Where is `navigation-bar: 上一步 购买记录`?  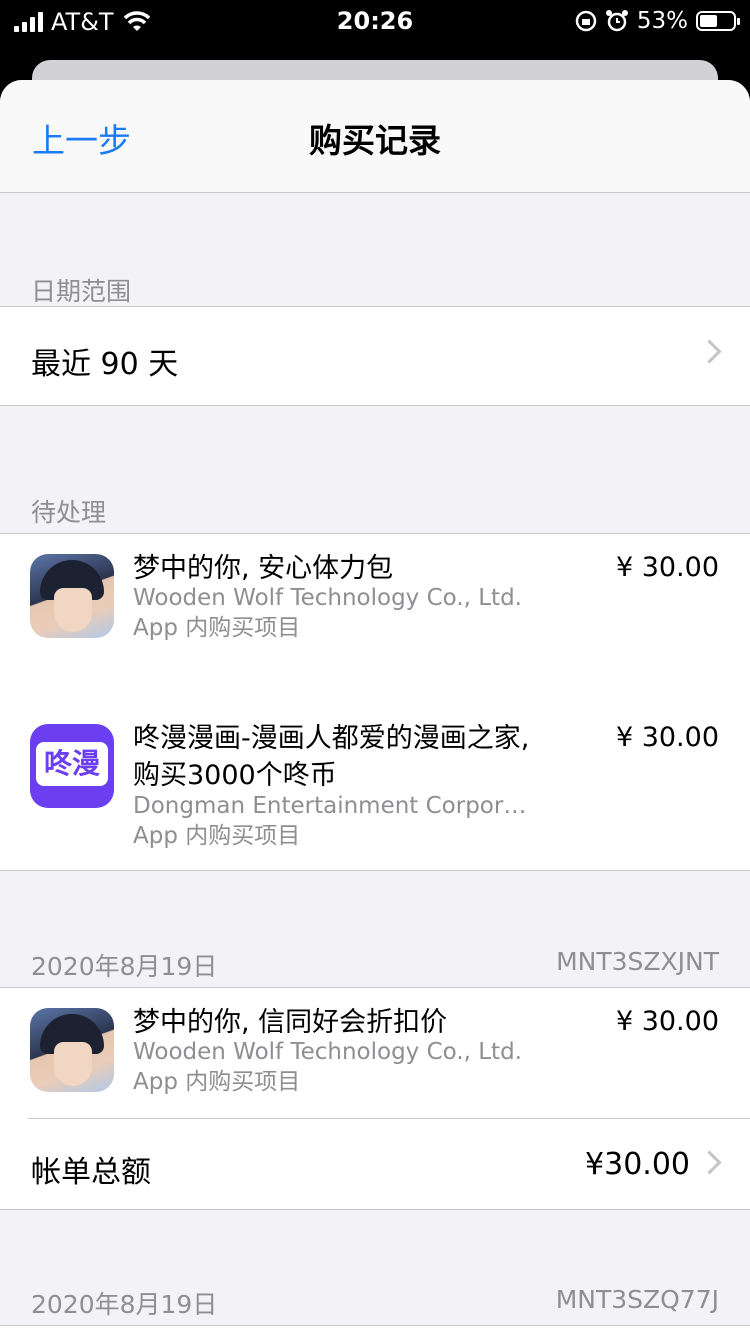 navigation-bar: 上一步 购买记录 is located at coordinates (375, 136).